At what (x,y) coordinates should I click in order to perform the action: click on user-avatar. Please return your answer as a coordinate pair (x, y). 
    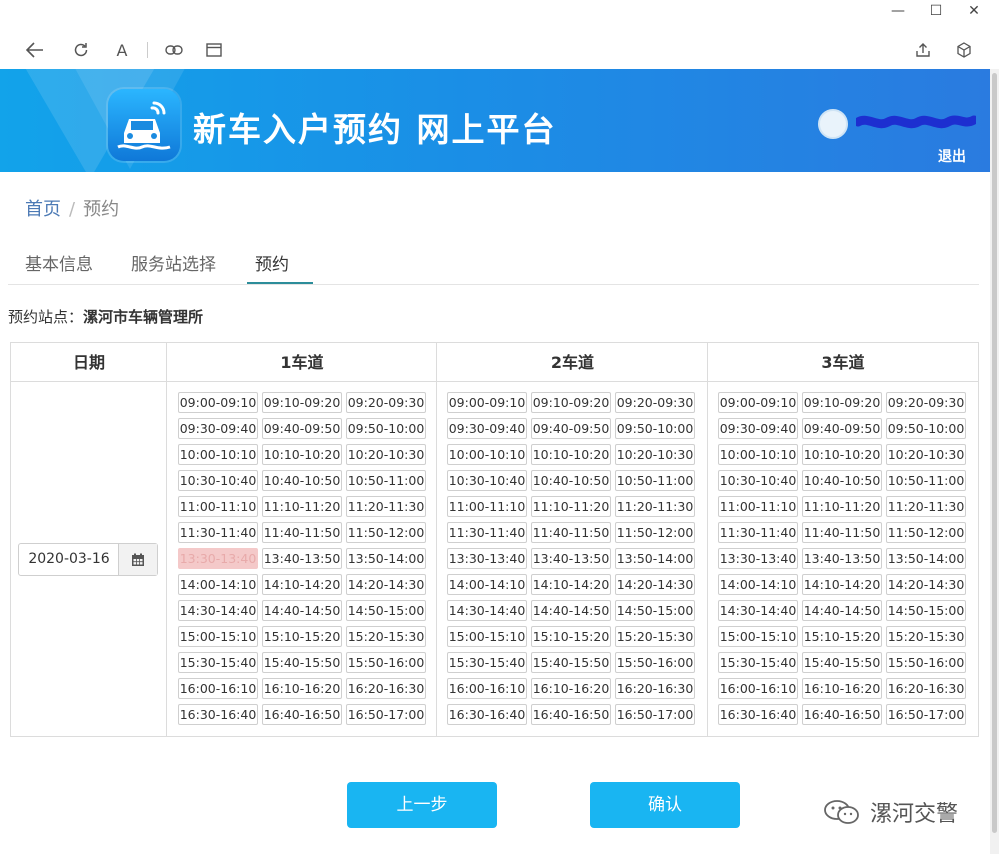
    Looking at the image, I should click on (833, 124).